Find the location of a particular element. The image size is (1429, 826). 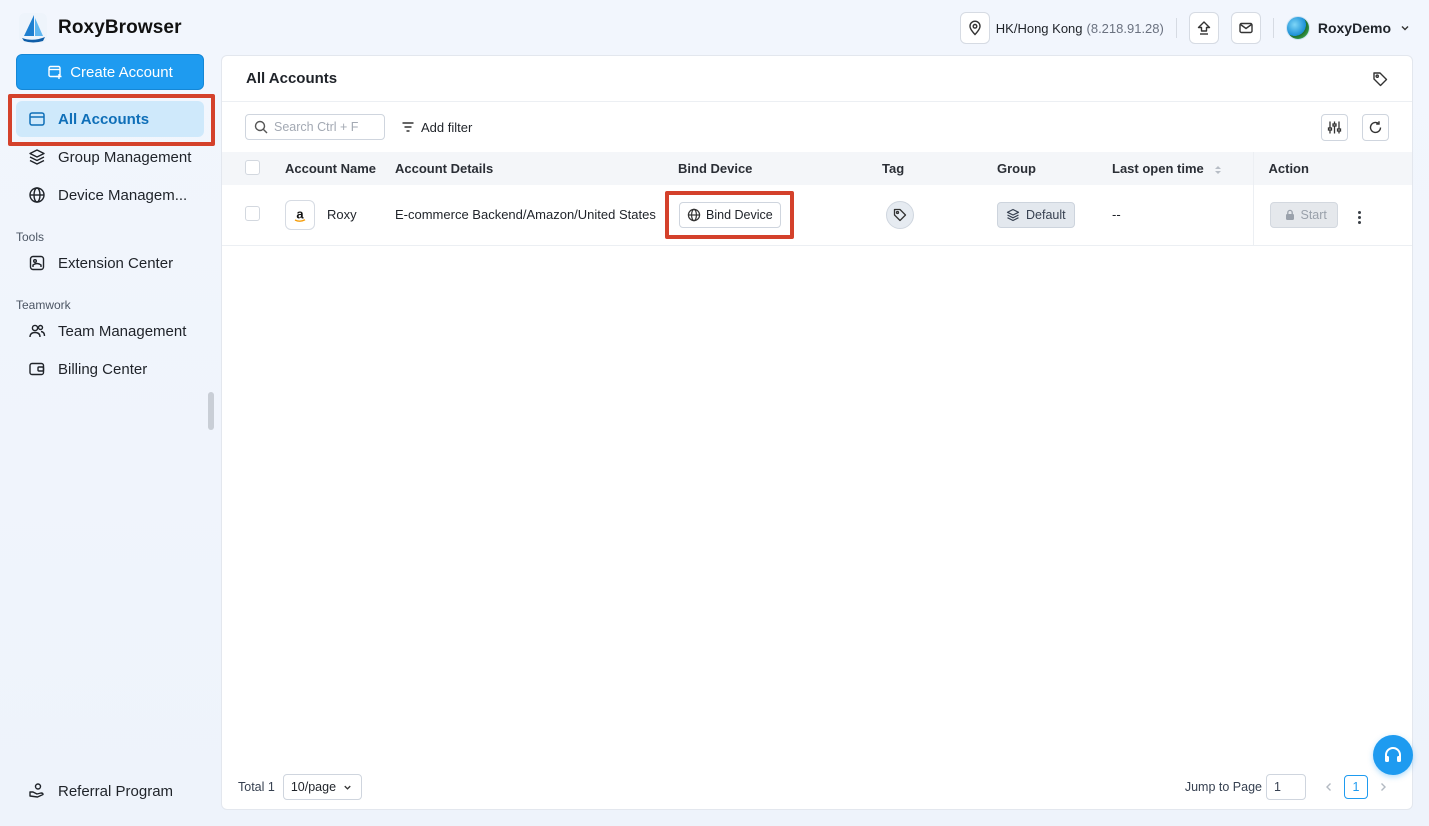

create-account-label: Create Account is located at coordinates (121, 72).